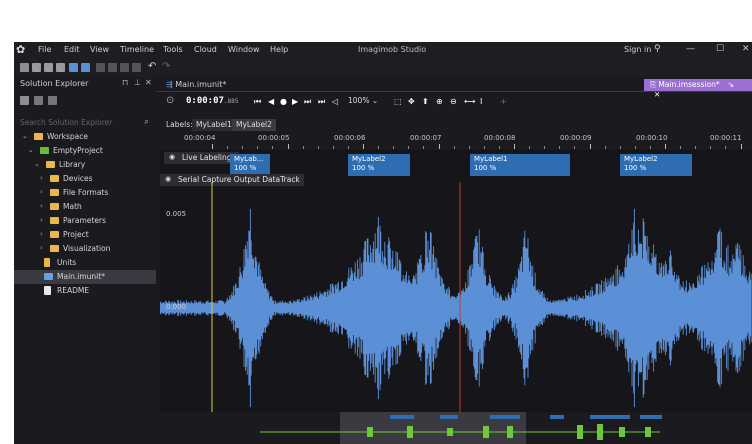  I want to click on cut-icon, so click(100, 67).